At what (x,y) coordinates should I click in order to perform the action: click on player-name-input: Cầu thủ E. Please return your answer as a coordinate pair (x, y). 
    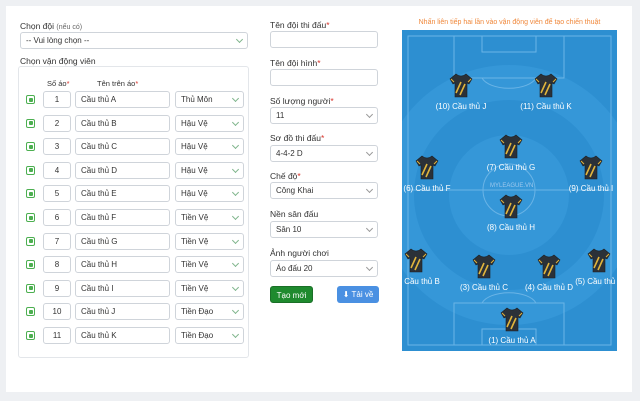
    Looking at the image, I should click on (122, 194).